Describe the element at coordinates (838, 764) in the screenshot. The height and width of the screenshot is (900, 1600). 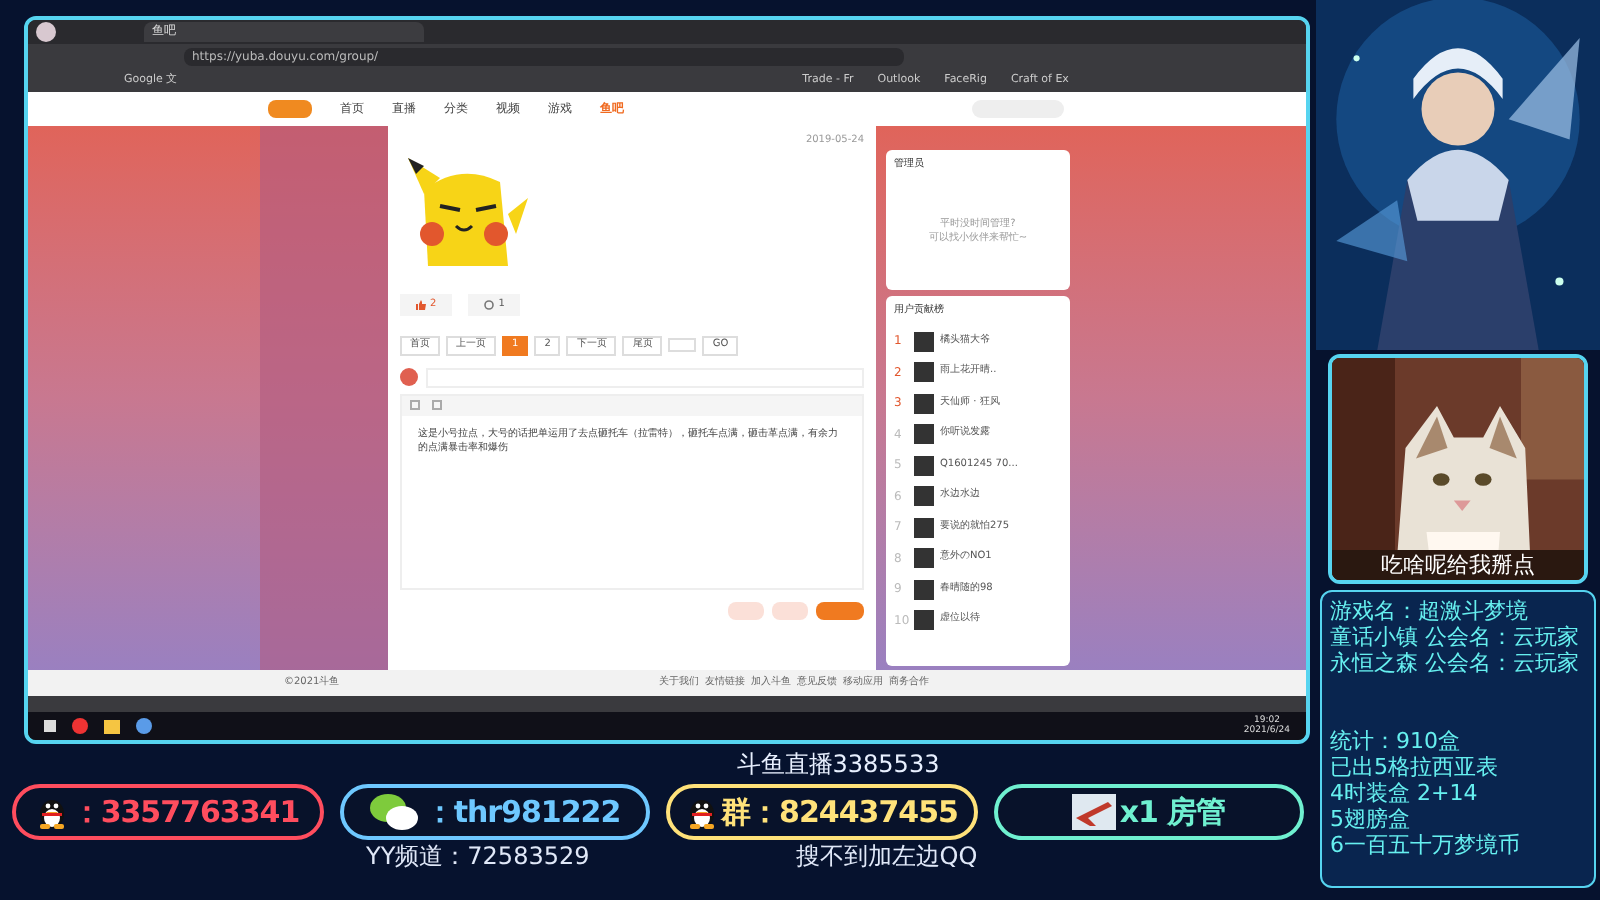
I see `stream-room-title: 斗鱼直播3385533` at that location.